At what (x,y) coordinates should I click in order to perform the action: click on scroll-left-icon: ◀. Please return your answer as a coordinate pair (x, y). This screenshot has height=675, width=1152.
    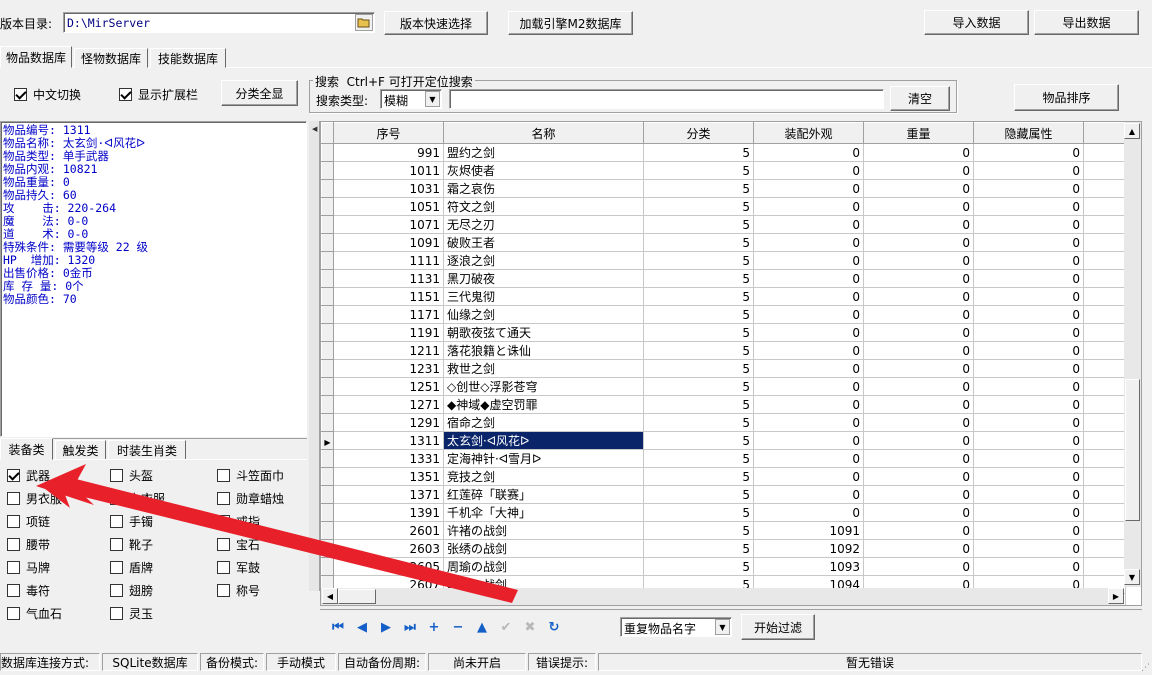
    Looking at the image, I should click on (330, 596).